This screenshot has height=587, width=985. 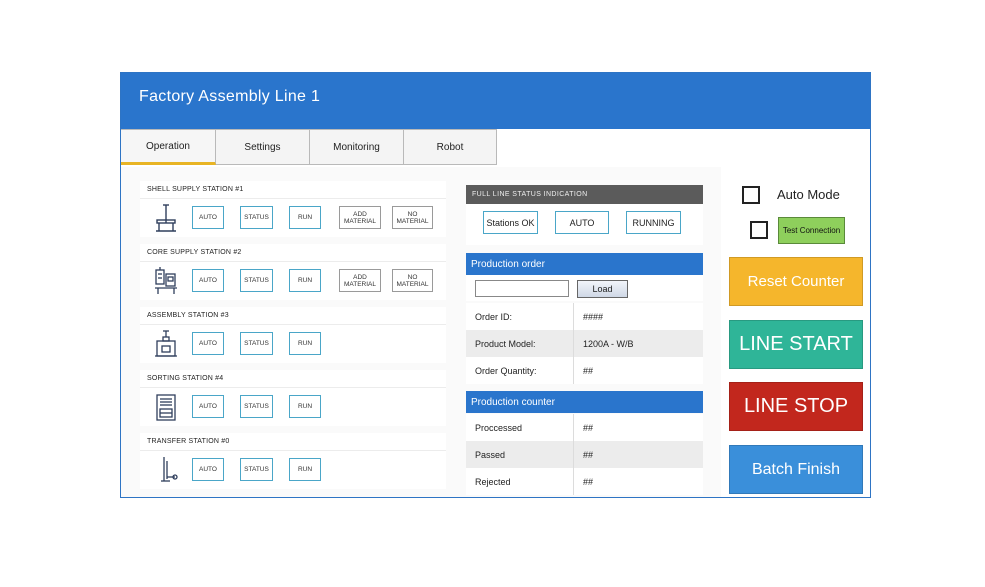 What do you see at coordinates (608, 344) in the screenshot?
I see `row-value: 1200A - W/B` at bounding box center [608, 344].